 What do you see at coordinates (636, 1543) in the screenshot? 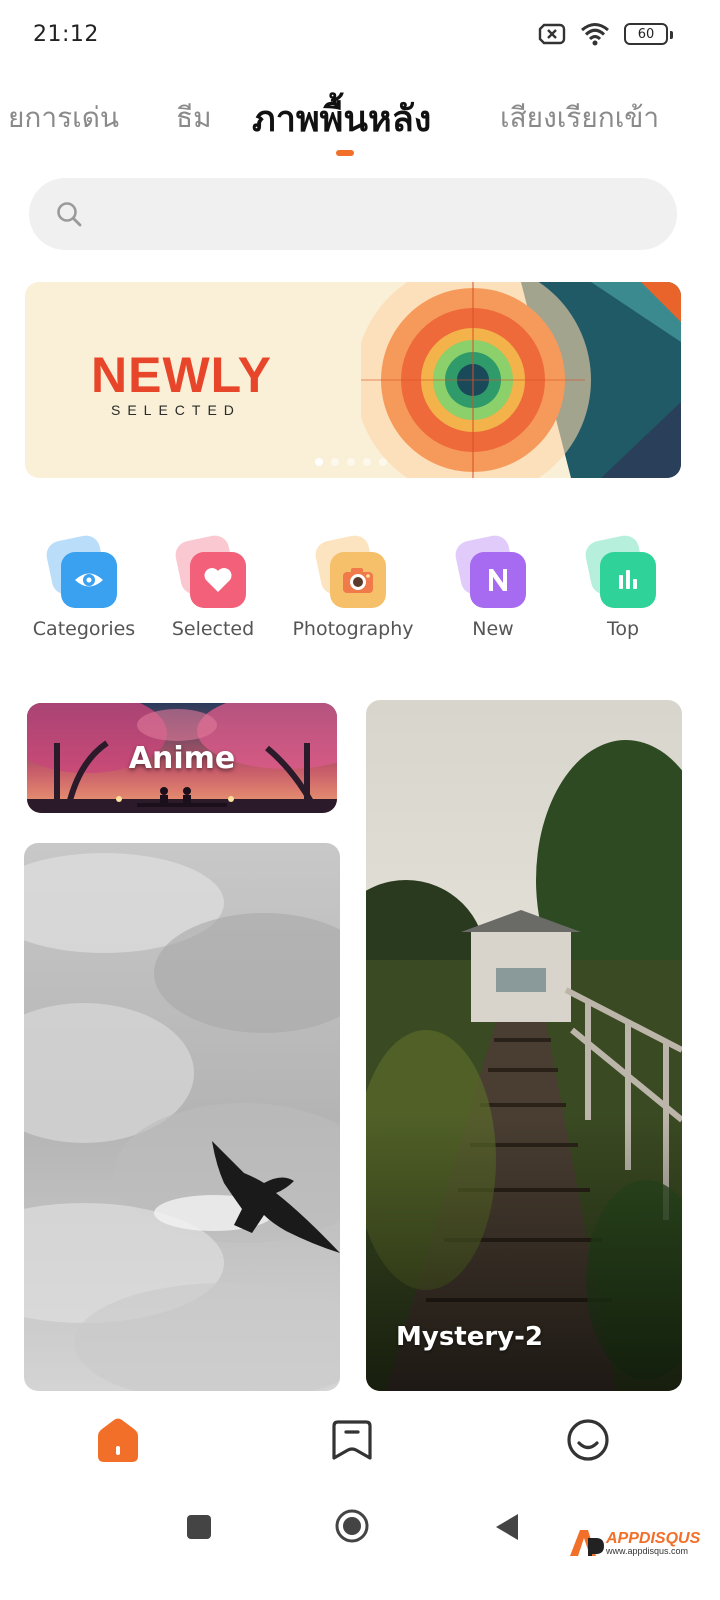
I see `watermark-logo: APPDISQUS www.appdisqus.com` at bounding box center [636, 1543].